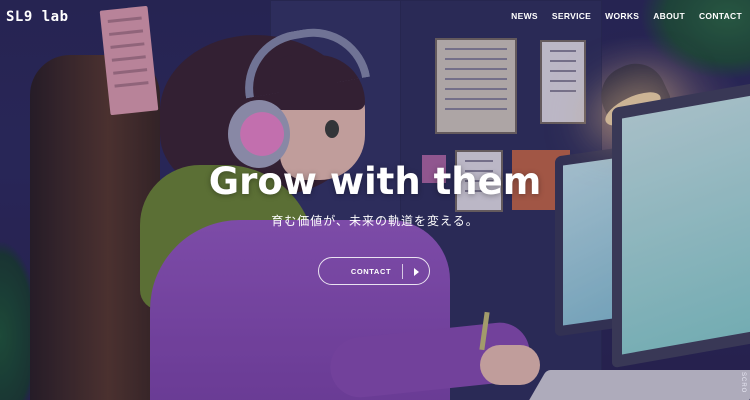 Image resolution: width=750 pixels, height=400 pixels. I want to click on contact-cta-button: CONTACT, so click(374, 271).